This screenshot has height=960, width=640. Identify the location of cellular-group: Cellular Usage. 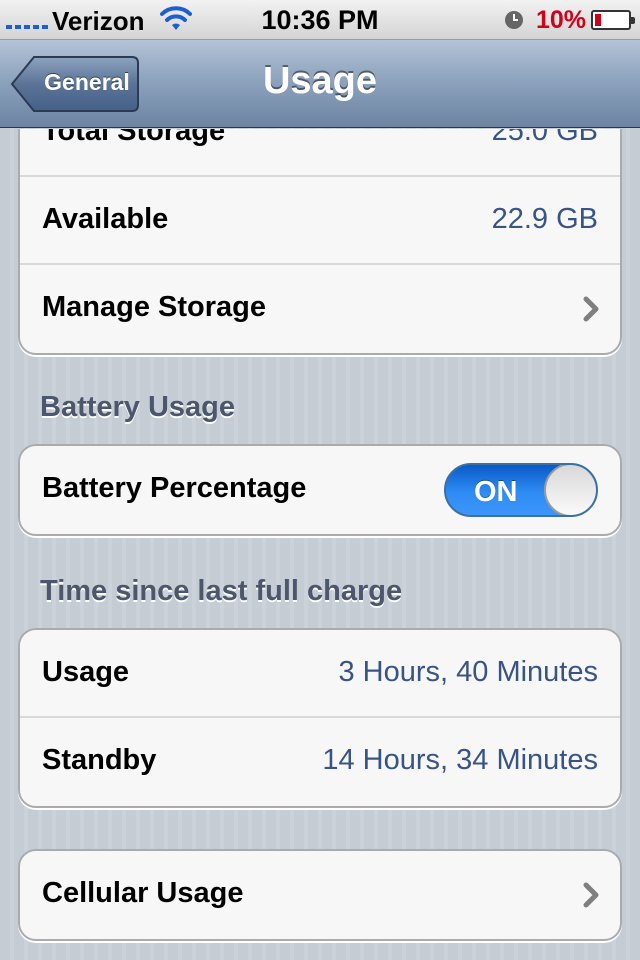
(320, 895).